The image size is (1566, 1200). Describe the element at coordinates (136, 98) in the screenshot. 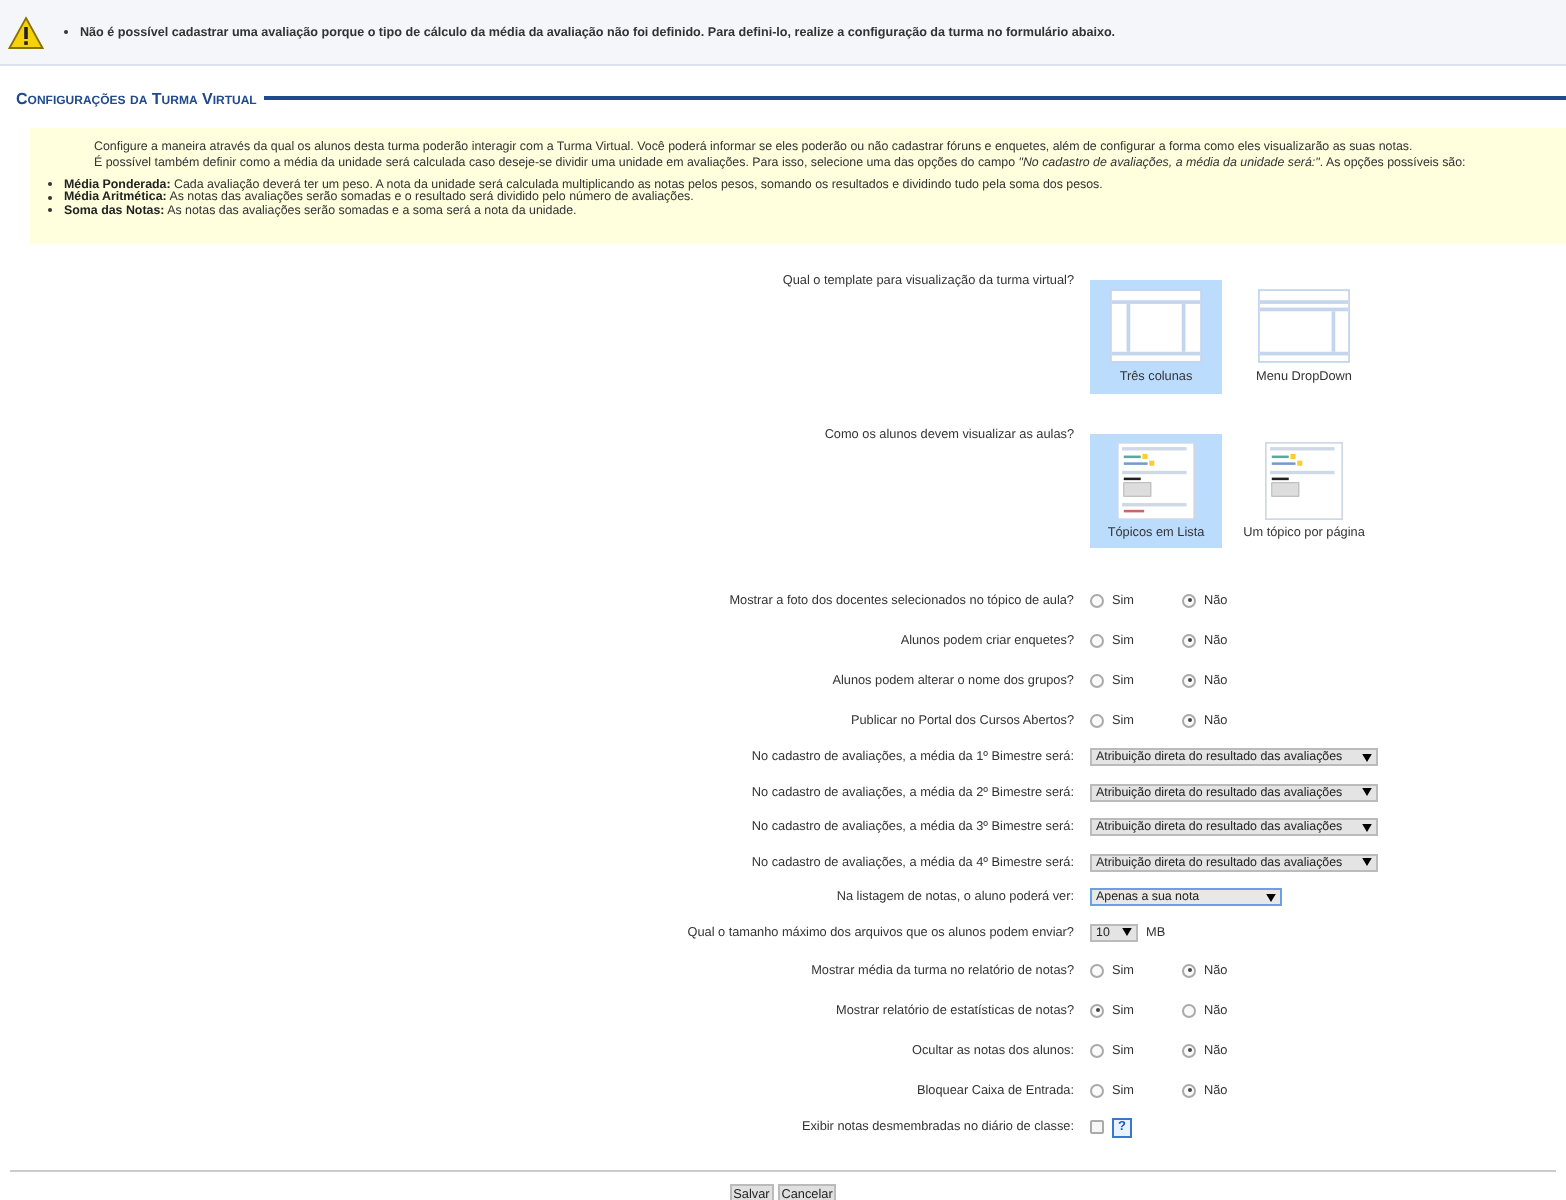

I see `section-title: Configurações da Turma Virtual` at that location.